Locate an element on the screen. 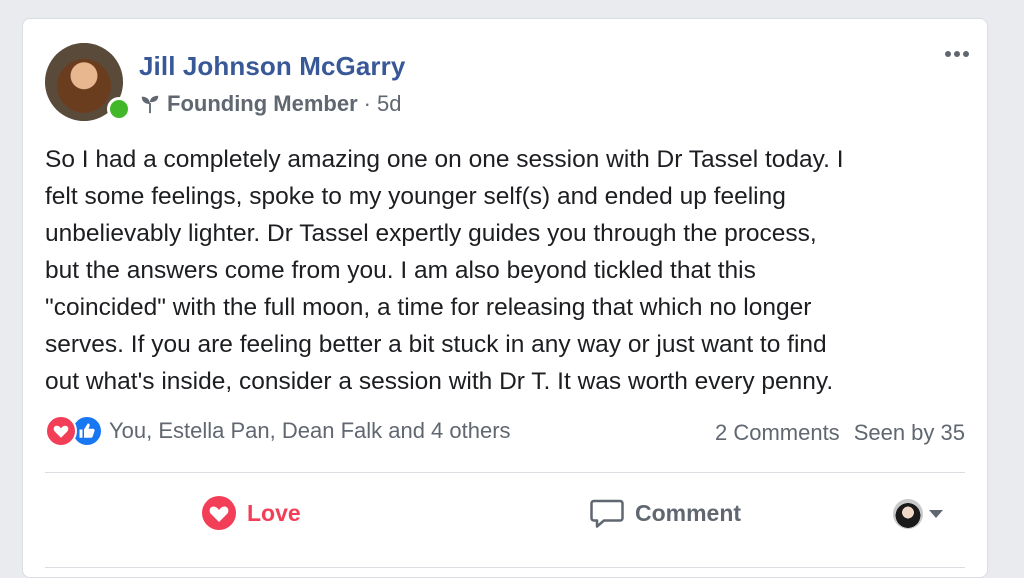 This screenshot has height=578, width=1024. comment-button: Comment is located at coordinates (665, 513).